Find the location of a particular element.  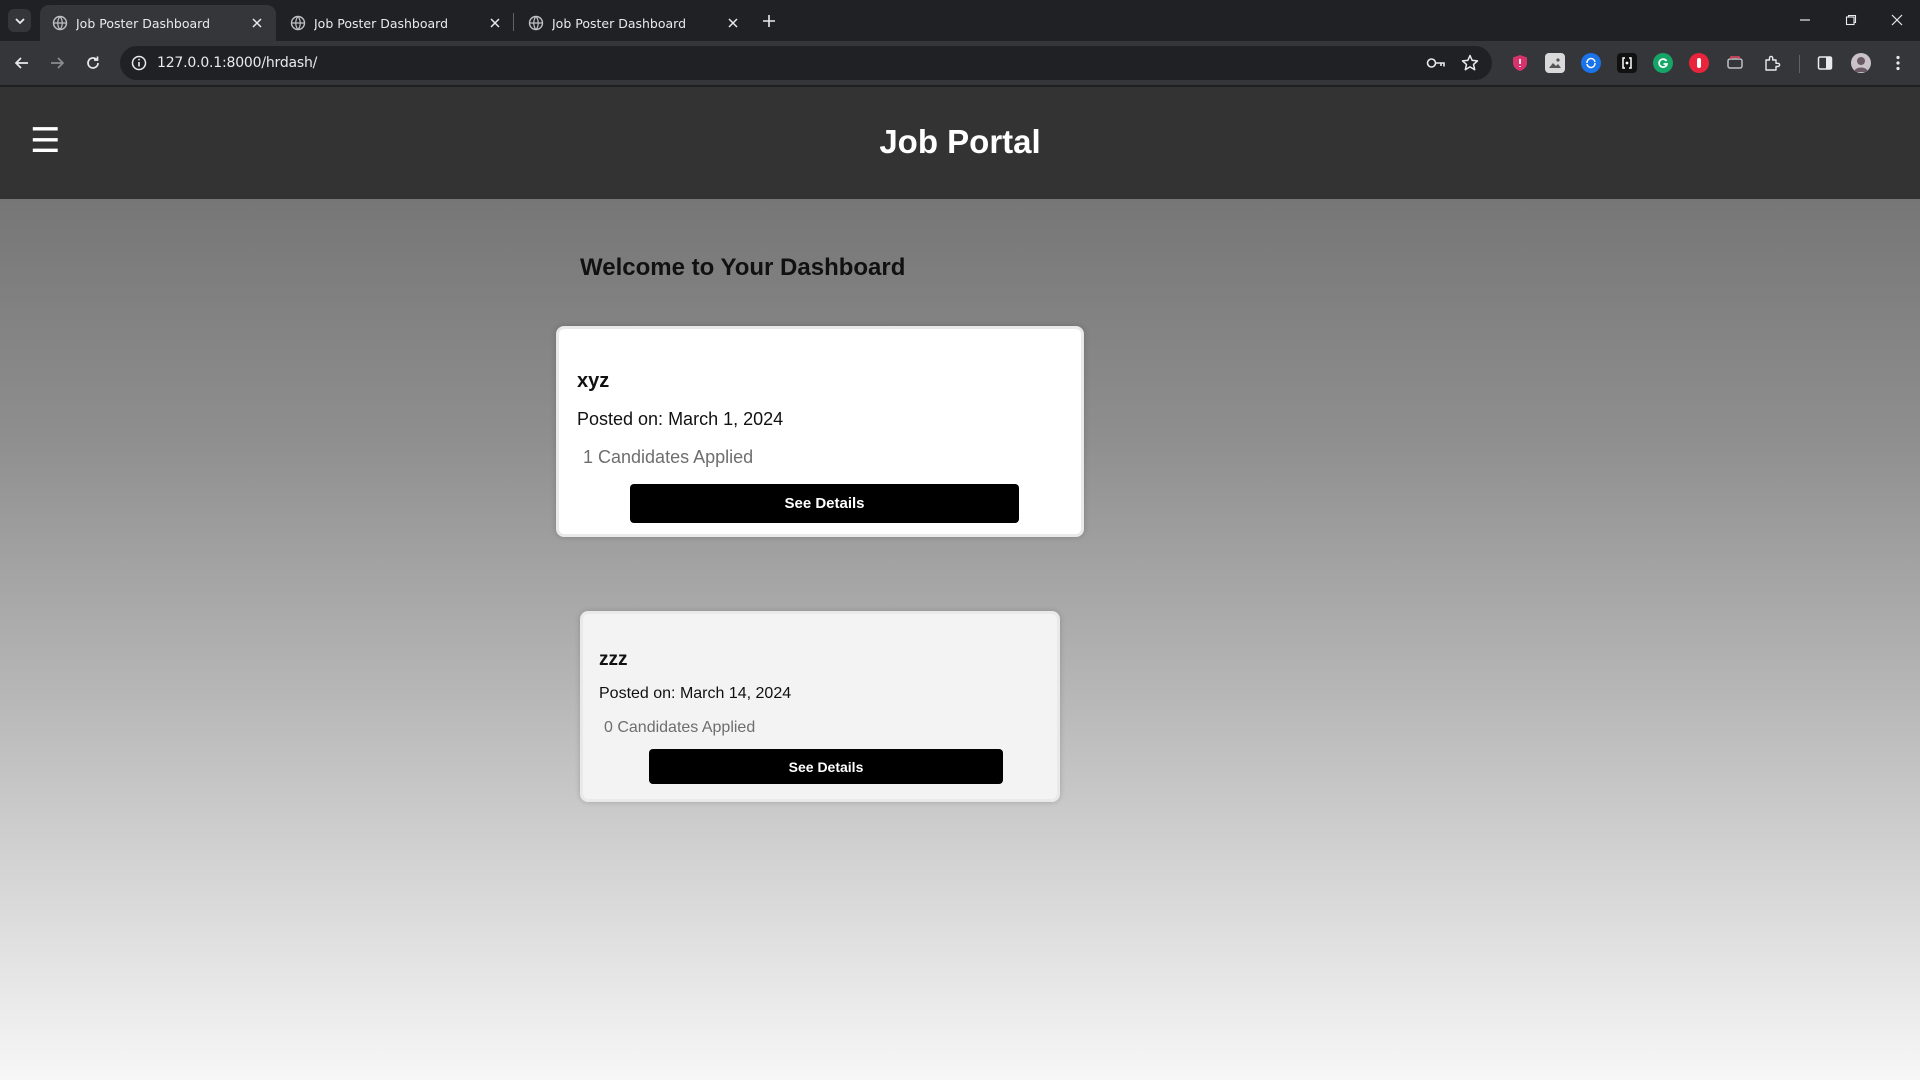

applicant-count: 1 Candidates Applied is located at coordinates (668, 457).